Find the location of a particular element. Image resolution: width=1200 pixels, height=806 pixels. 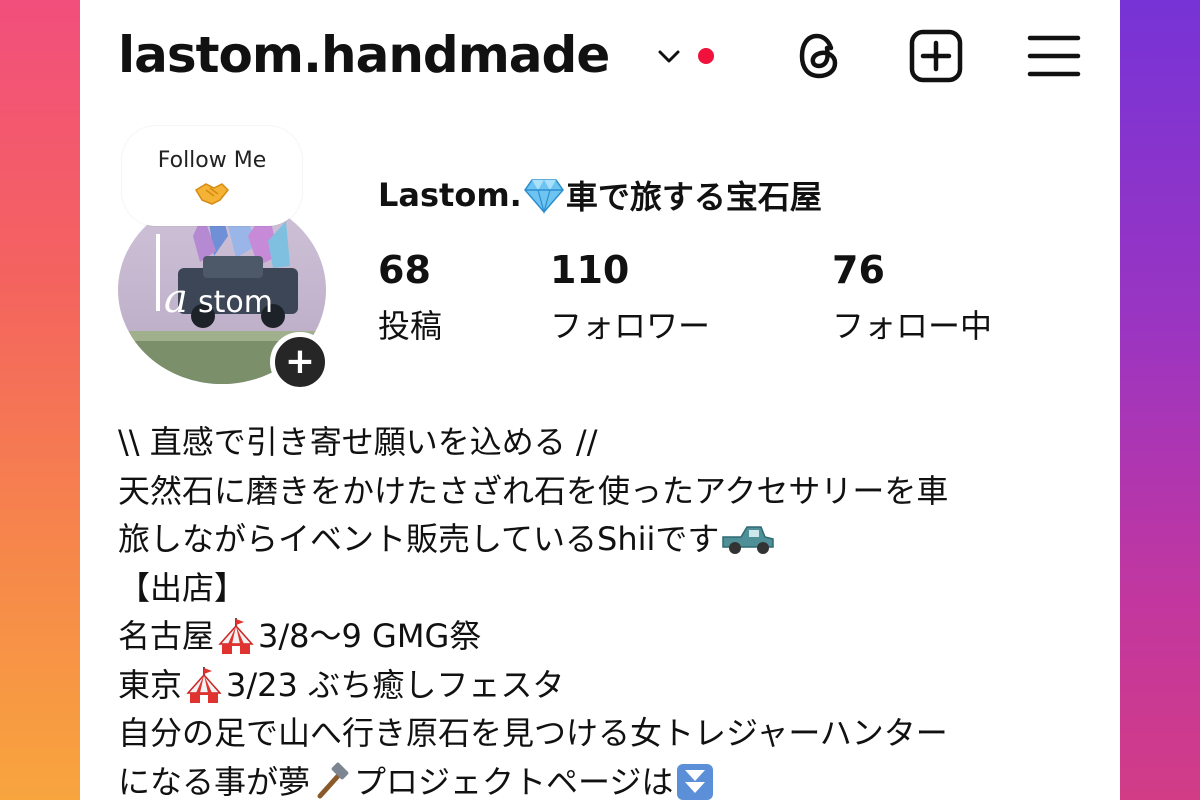

svg-text: stom is located at coordinates (235, 302).